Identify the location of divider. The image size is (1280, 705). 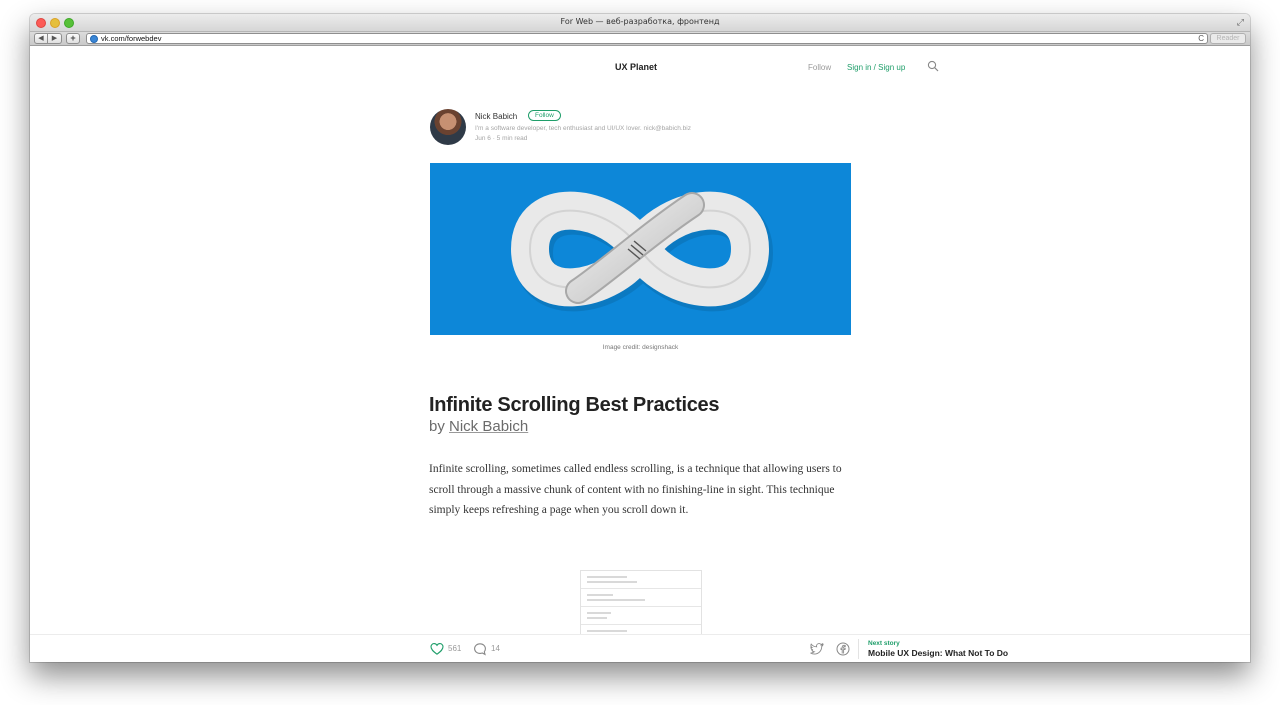
(858, 649).